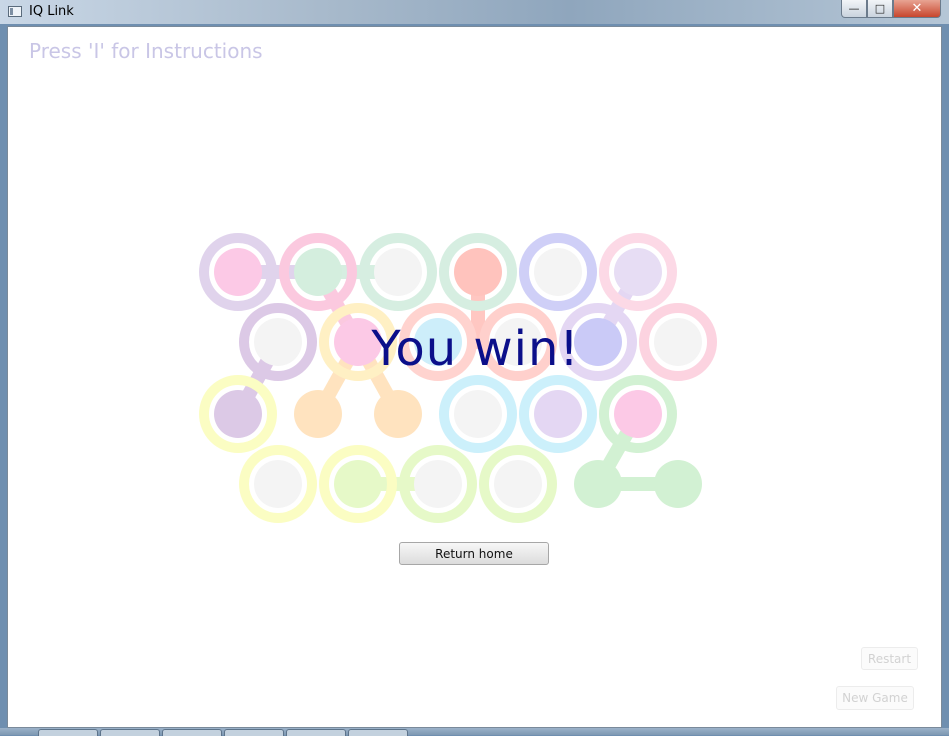  Describe the element at coordinates (51, 11) in the screenshot. I see `window-title: IQ Link` at that location.